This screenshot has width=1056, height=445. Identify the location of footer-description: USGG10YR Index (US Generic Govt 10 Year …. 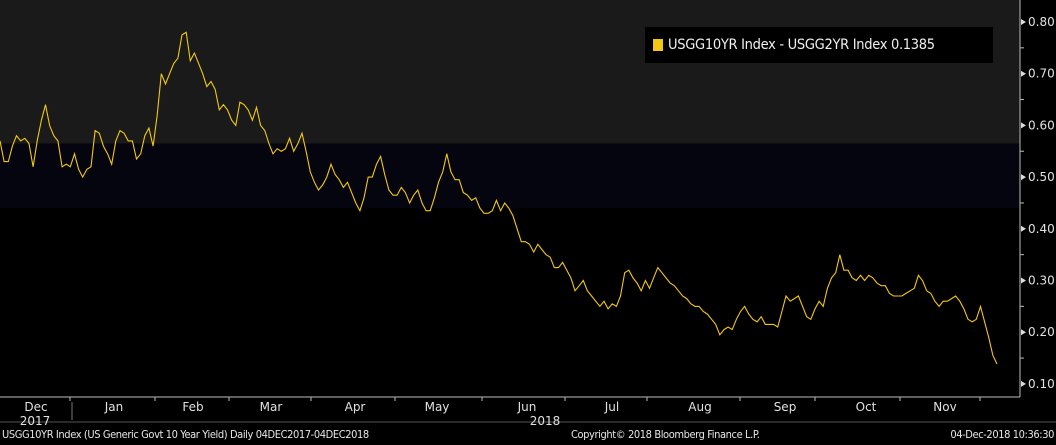
(185, 434).